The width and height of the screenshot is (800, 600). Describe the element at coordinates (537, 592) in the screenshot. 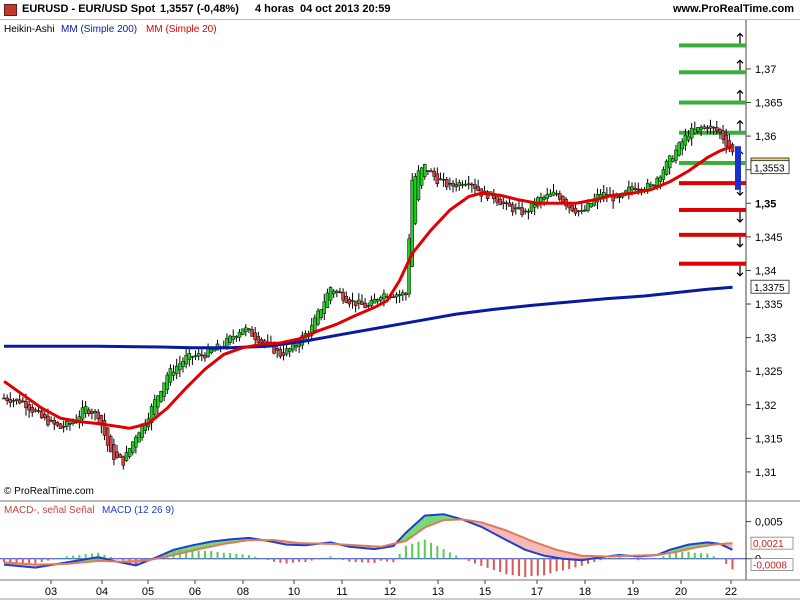

I see `x-tick-label: 17` at that location.